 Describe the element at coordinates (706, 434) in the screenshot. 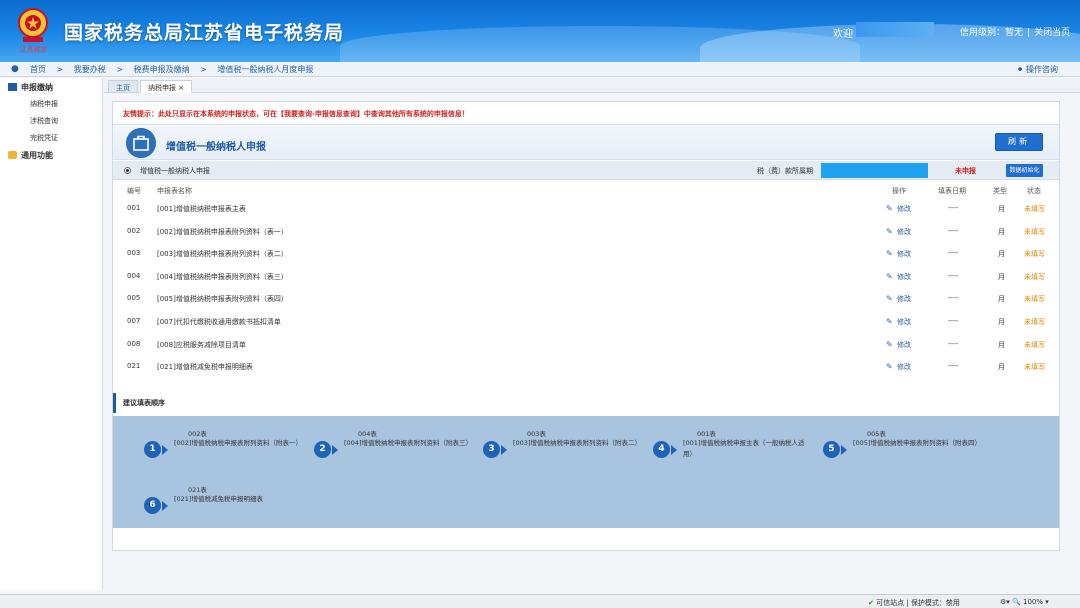

I see `step-form-code: 001表` at that location.